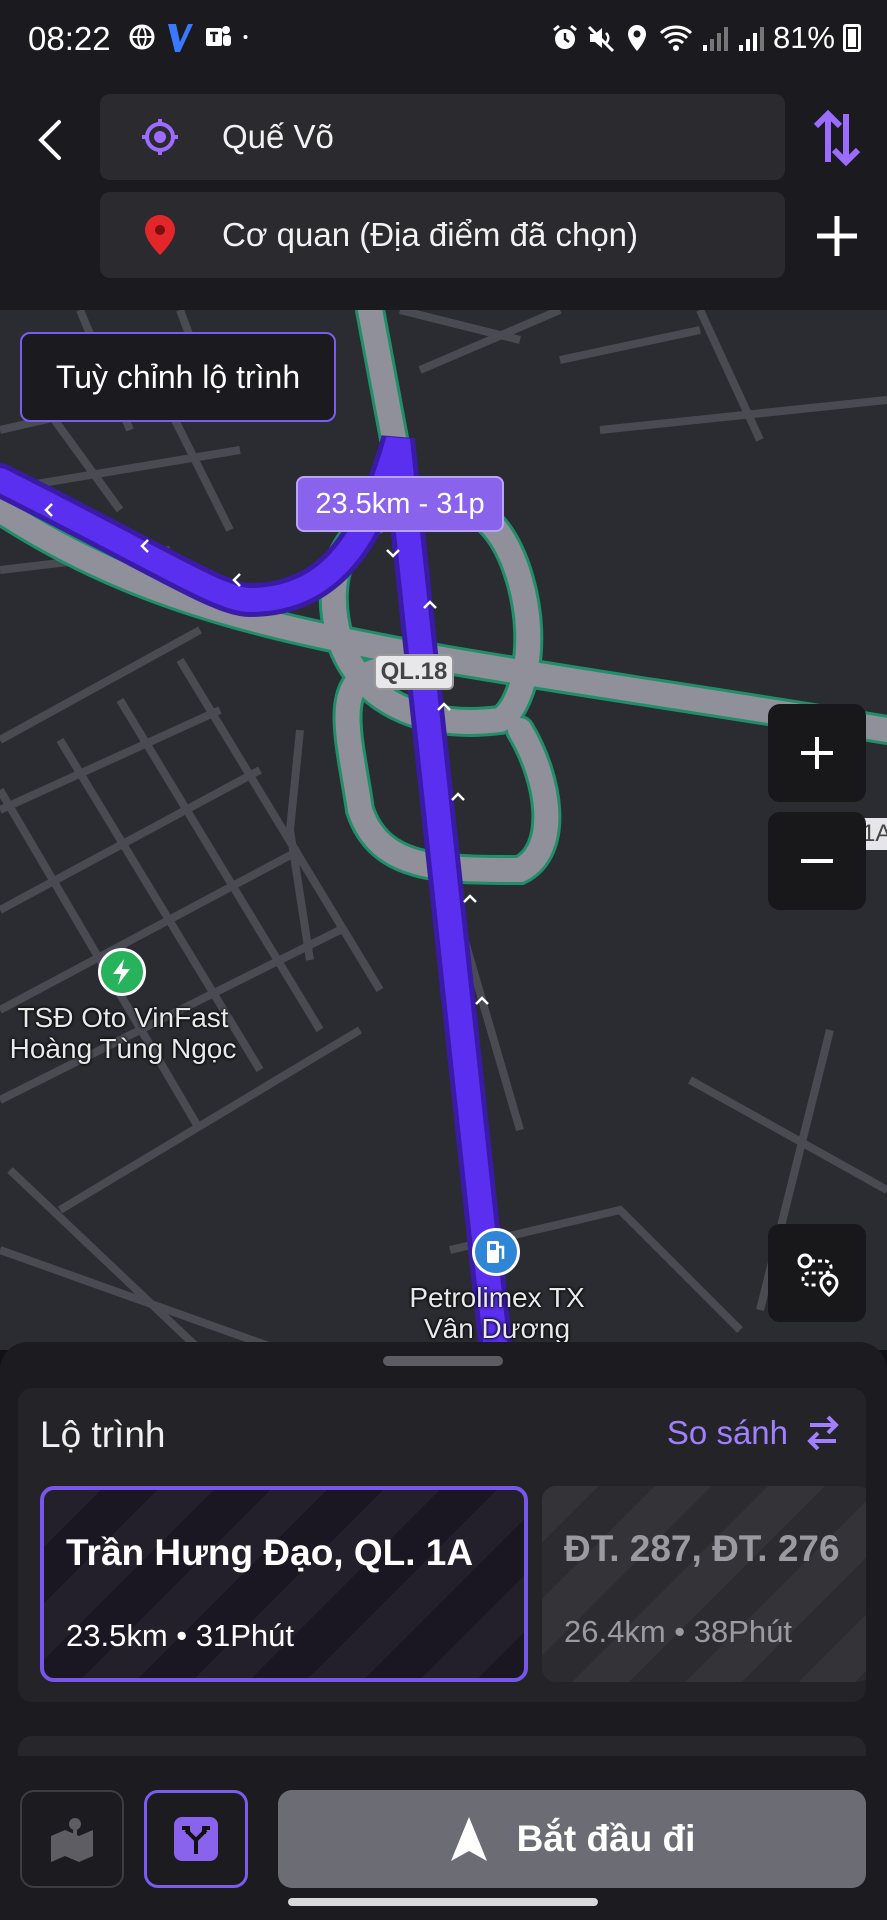 This screenshot has width=887, height=1920. Describe the element at coordinates (180, 1635) in the screenshot. I see `route-option-meta: 23.5km • 31Phút` at that location.